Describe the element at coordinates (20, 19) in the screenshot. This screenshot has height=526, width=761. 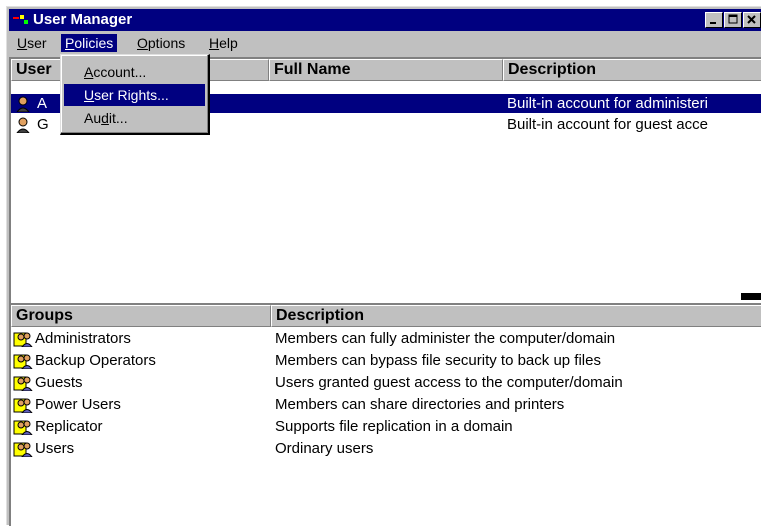
I see `user-manager-icon` at that location.